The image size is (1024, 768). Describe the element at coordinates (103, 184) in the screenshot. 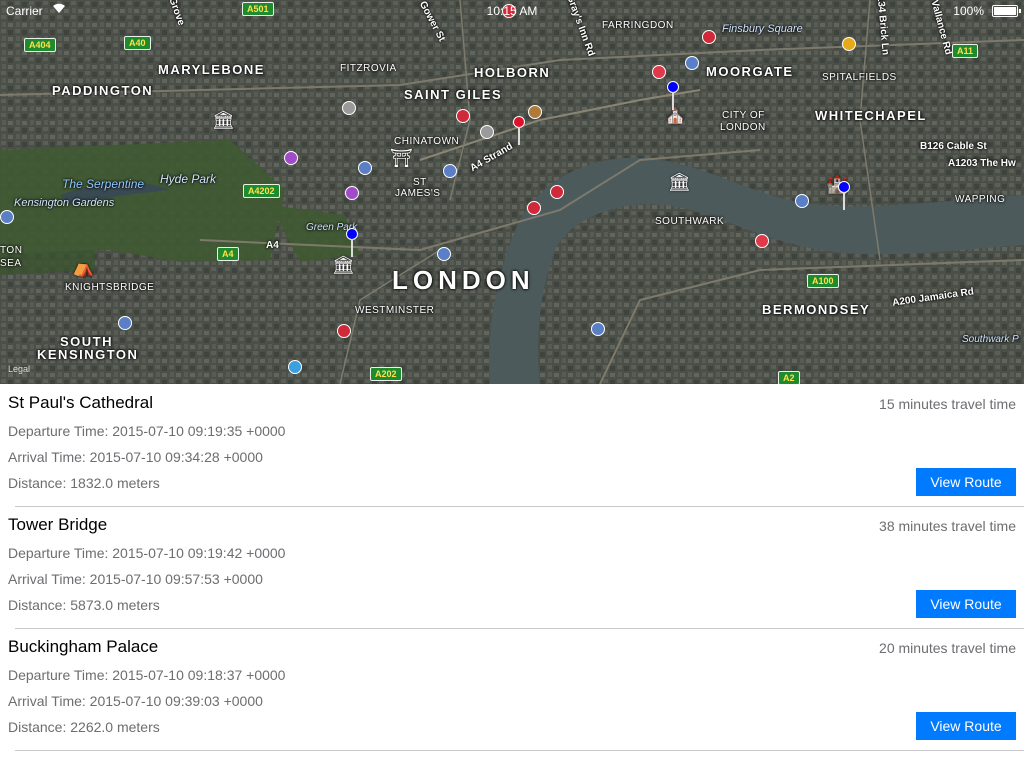

I see `water-label: The Serpentine` at that location.